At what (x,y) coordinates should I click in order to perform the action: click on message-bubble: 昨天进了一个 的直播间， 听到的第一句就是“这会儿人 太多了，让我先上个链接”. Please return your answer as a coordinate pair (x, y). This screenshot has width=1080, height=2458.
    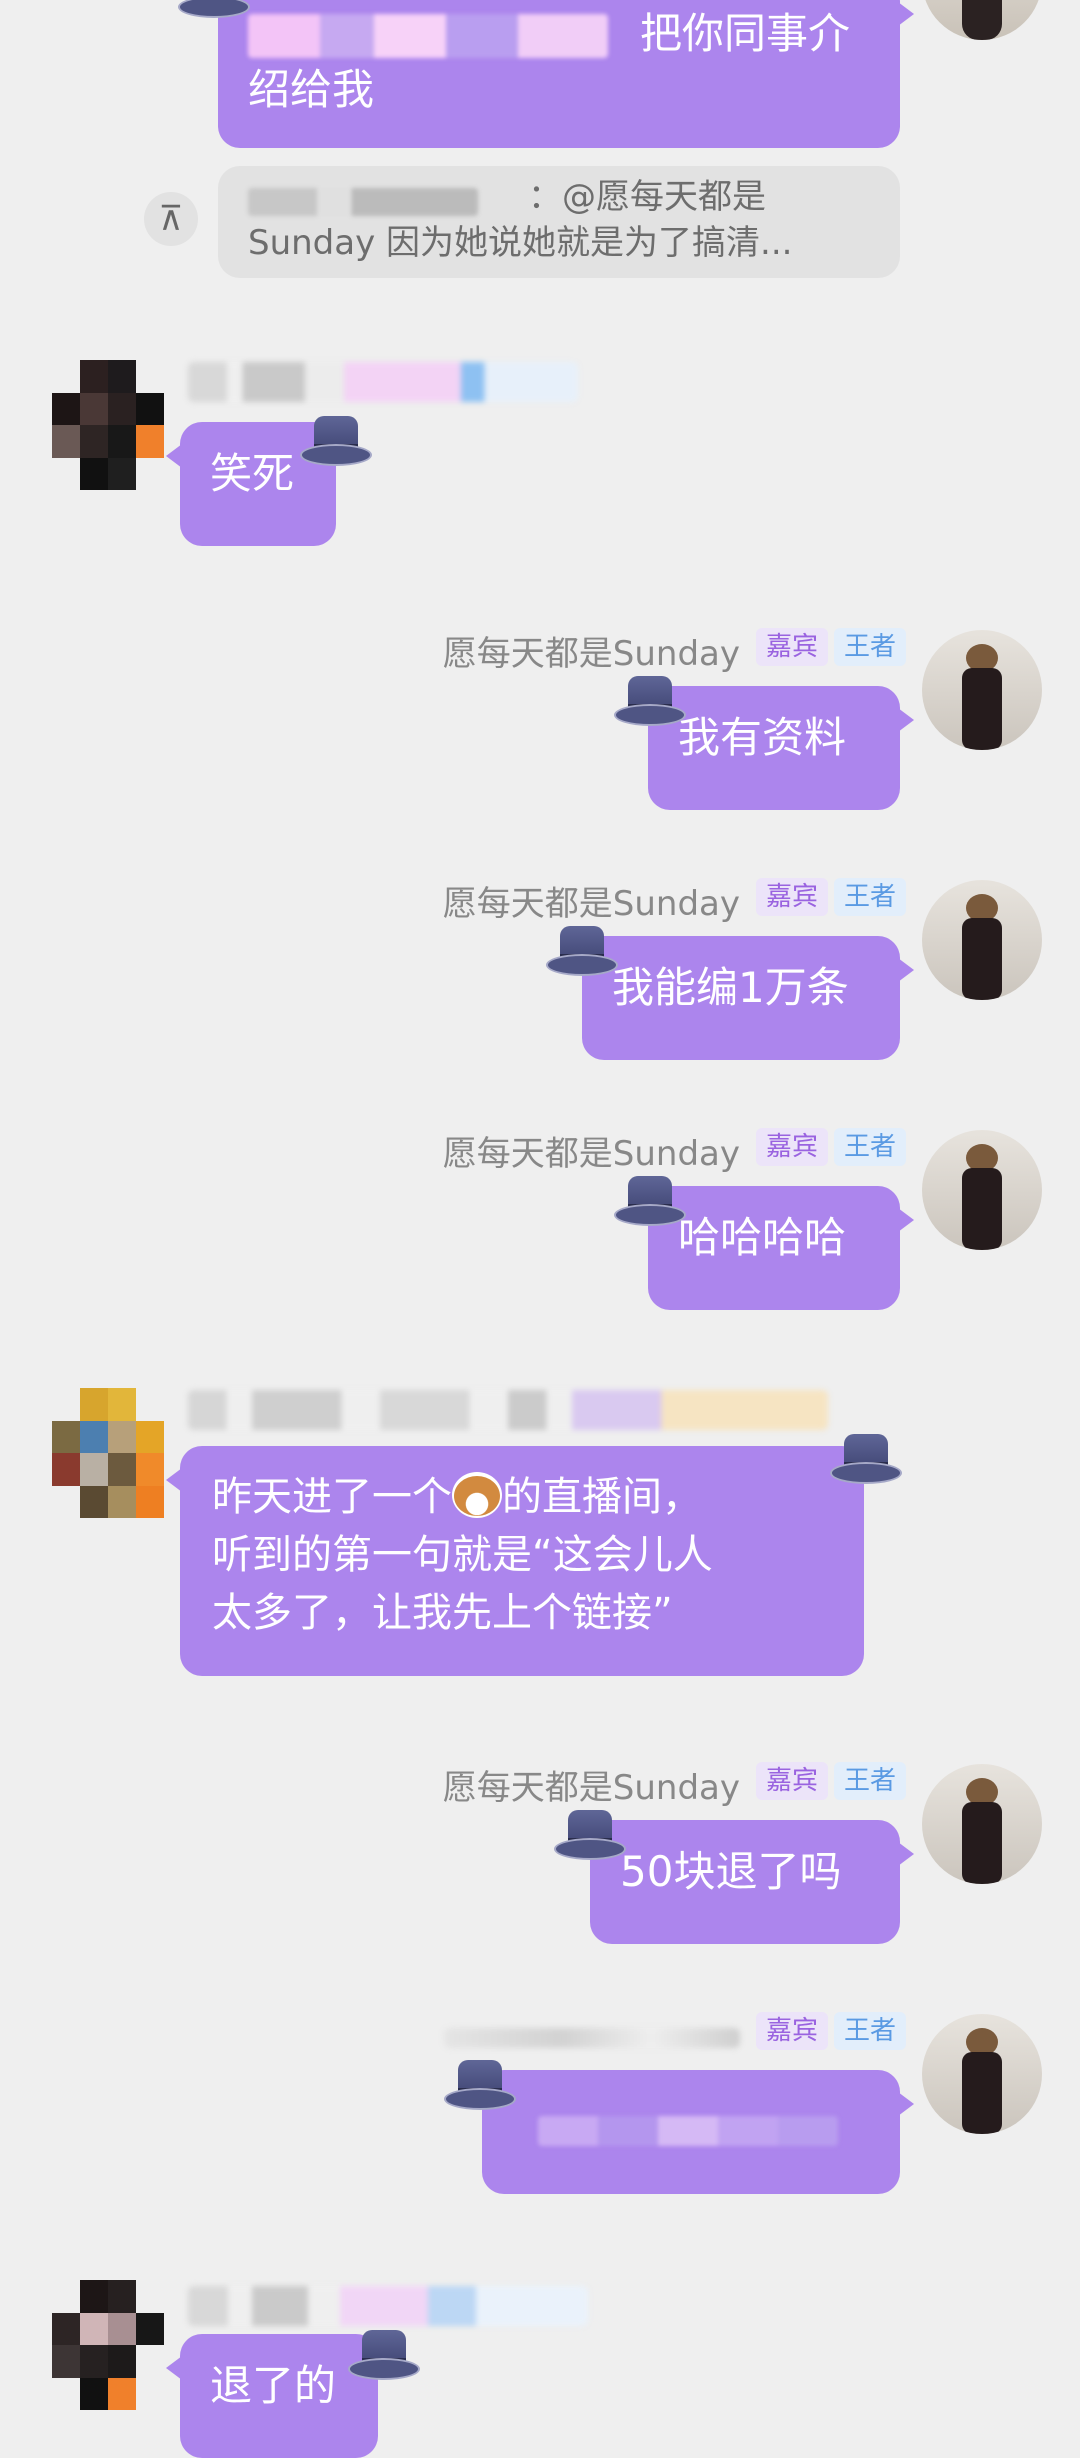
    Looking at the image, I should click on (515, 1561).